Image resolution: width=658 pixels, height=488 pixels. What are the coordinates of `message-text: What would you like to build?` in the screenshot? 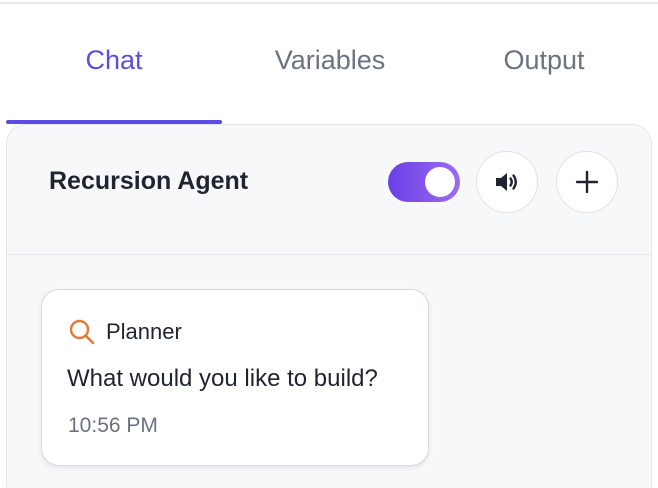 It's located at (222, 378).